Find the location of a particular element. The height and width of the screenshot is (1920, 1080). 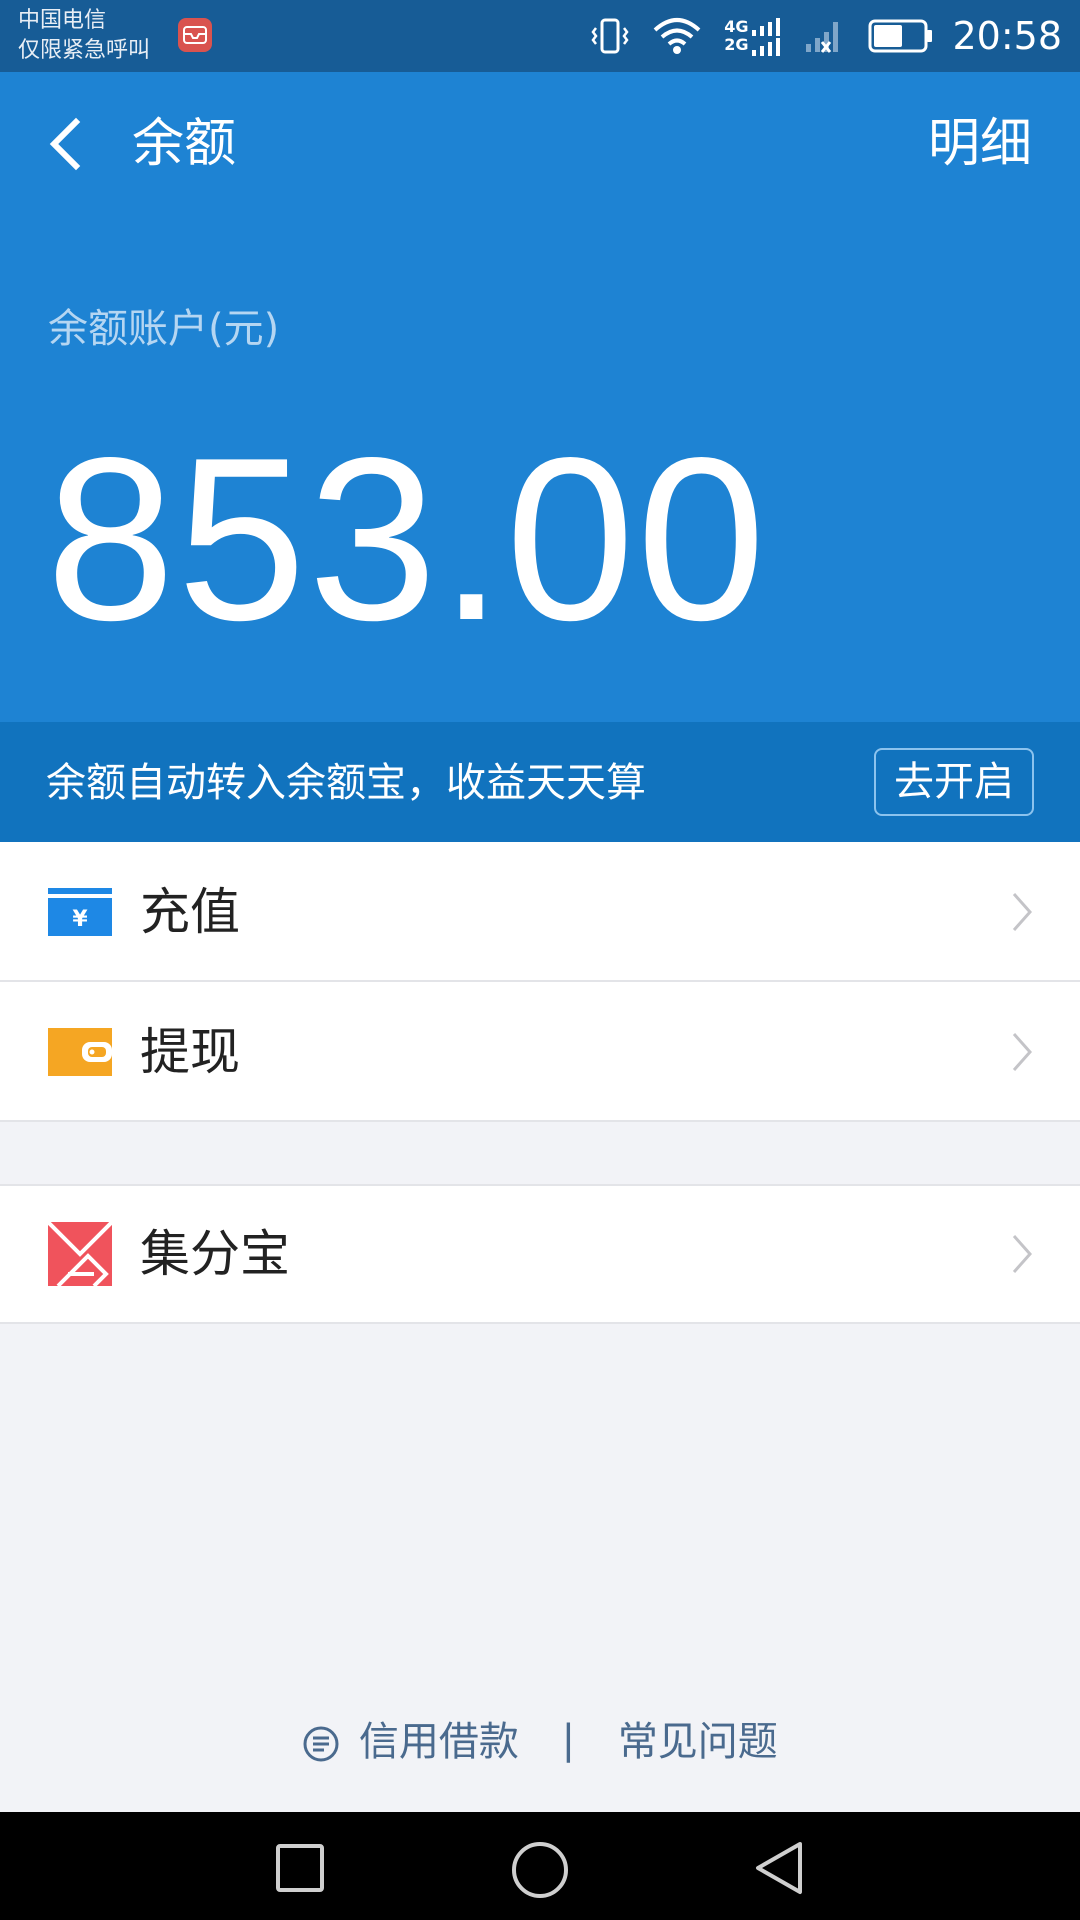

balance-amount: 853.00 is located at coordinates (407, 539).